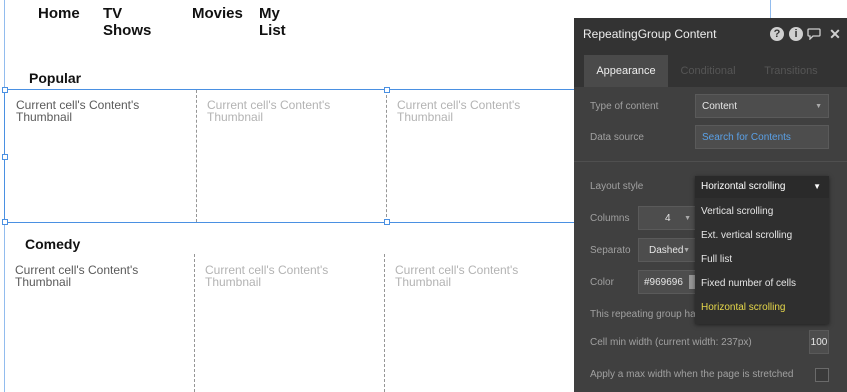  I want to click on question-icon: ?, so click(777, 34).